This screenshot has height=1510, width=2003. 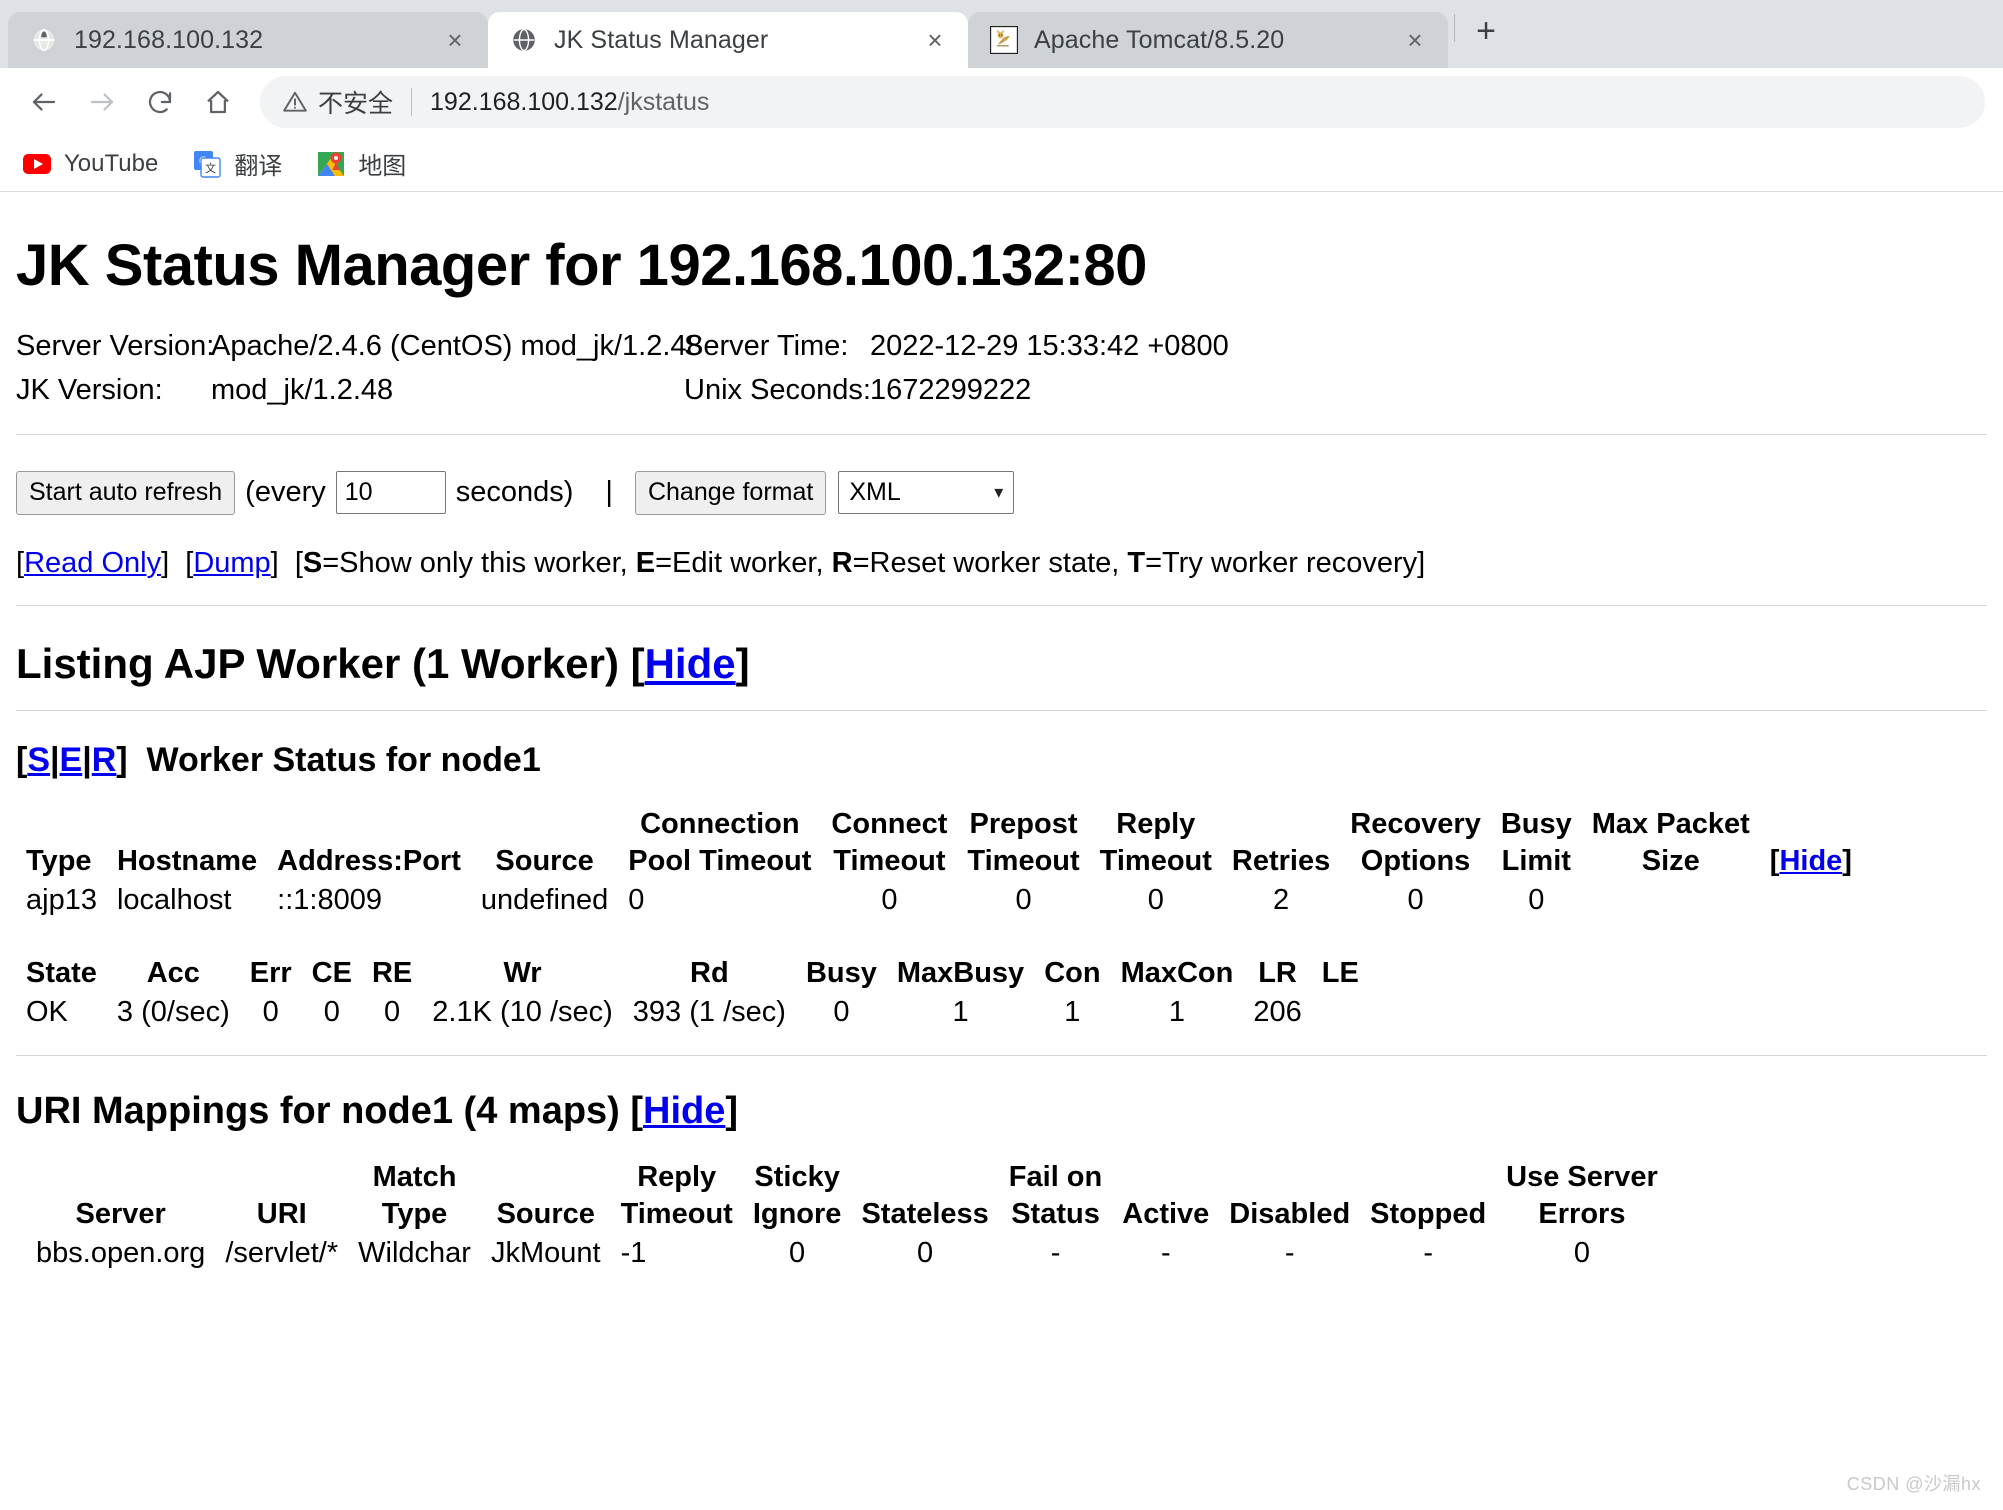 What do you see at coordinates (298, 562) in the screenshot?
I see `legend-open-bracket: [` at bounding box center [298, 562].